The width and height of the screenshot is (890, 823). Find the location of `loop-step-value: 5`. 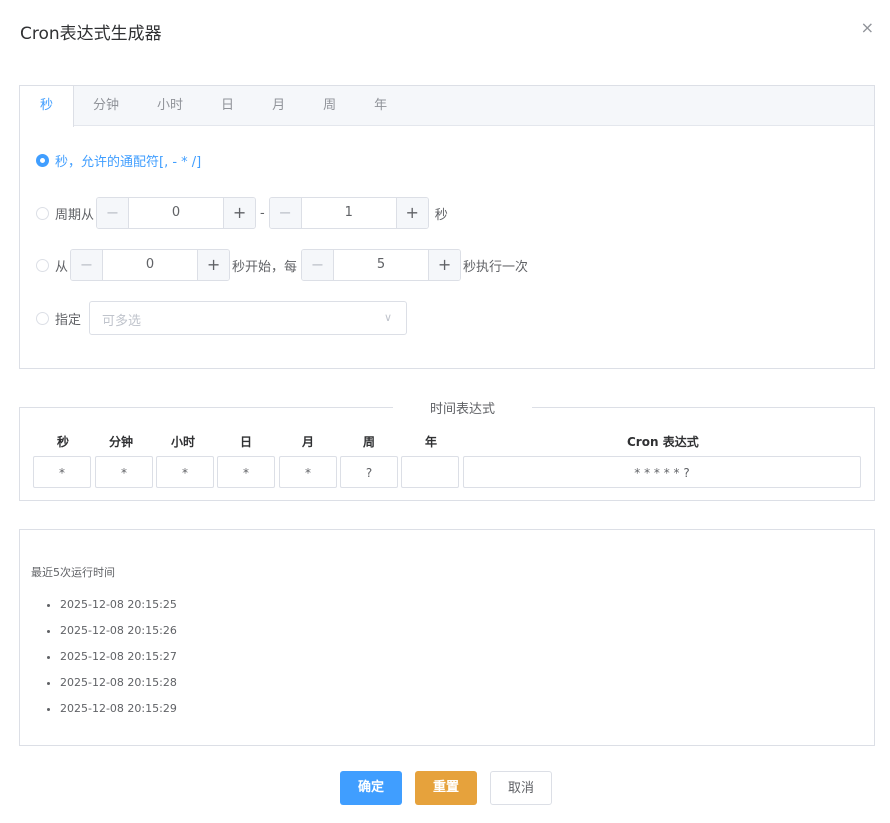

loop-step-value: 5 is located at coordinates (381, 265).